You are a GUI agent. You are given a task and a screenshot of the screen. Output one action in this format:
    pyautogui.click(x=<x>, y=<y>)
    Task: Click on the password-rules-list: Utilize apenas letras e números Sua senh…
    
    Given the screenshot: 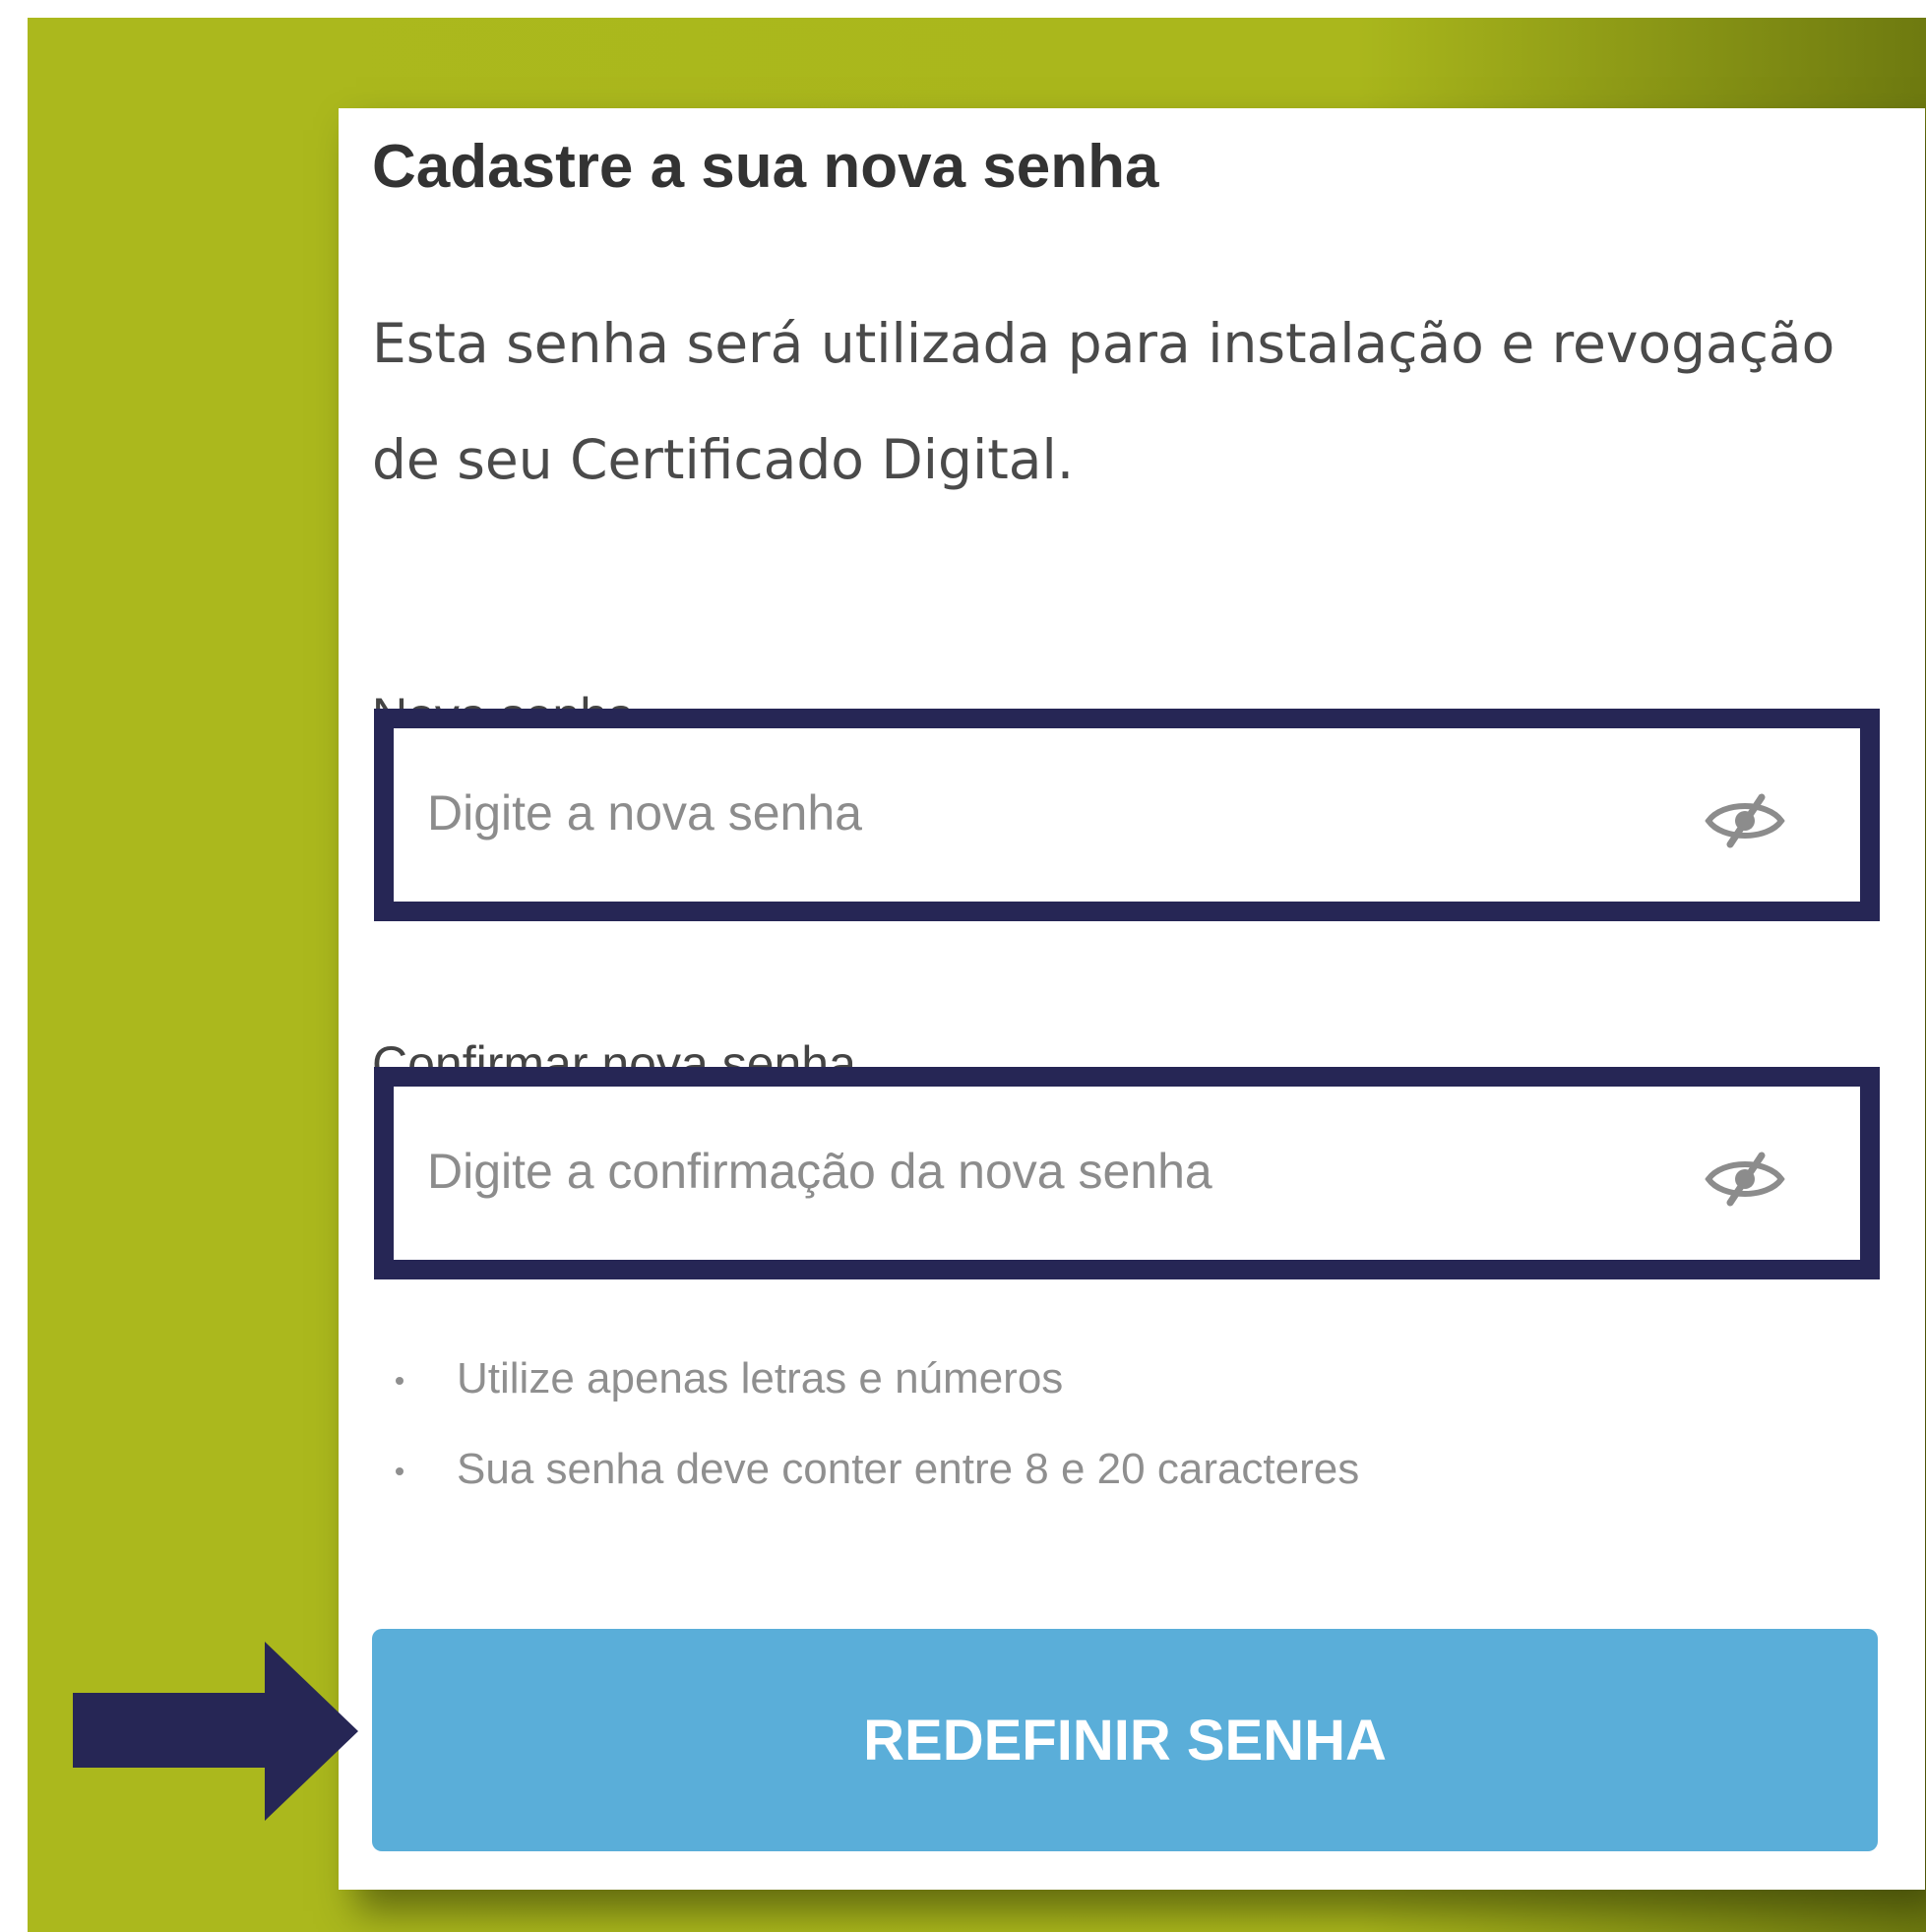 What is the action you would take?
    pyautogui.click(x=866, y=1424)
    